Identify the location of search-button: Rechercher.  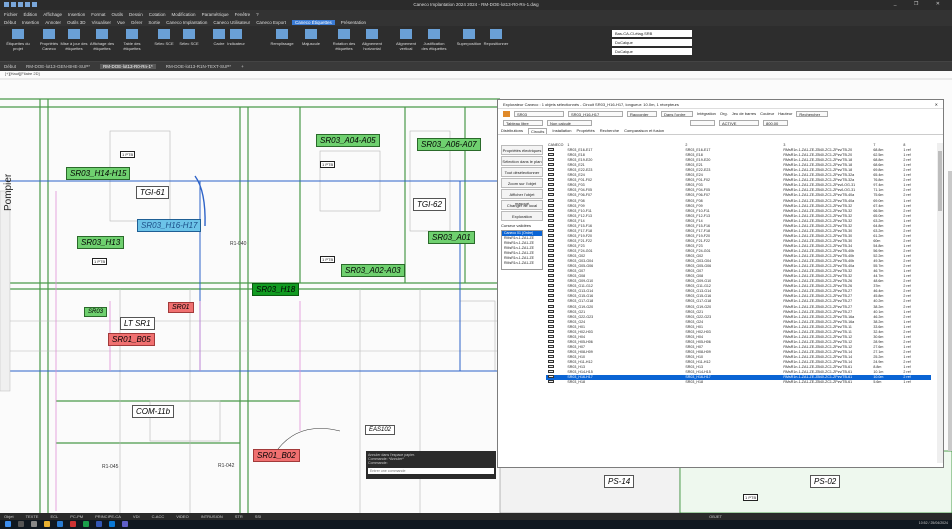
(812, 113).